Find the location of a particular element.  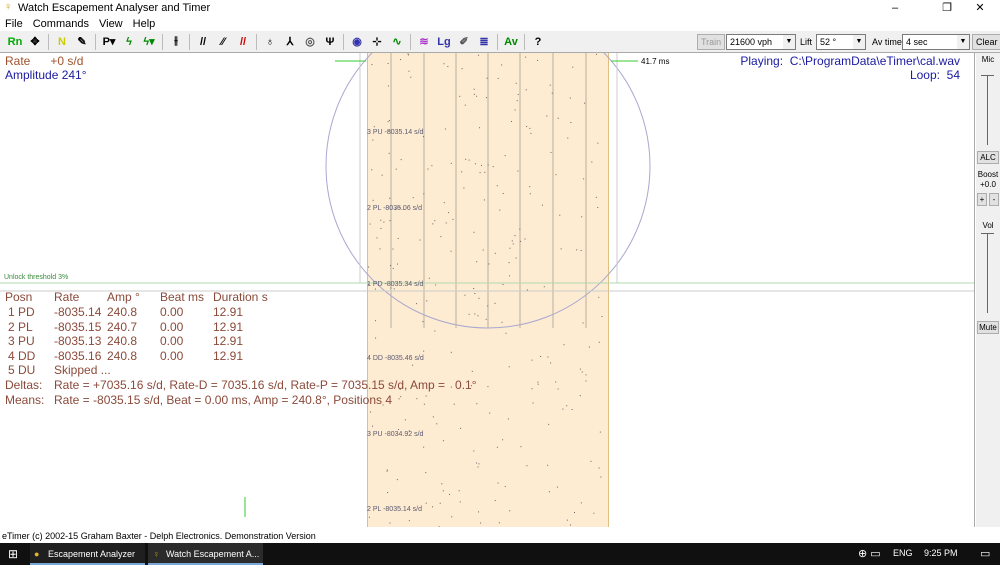

mic-icon: ♁ is located at coordinates (270, 42).